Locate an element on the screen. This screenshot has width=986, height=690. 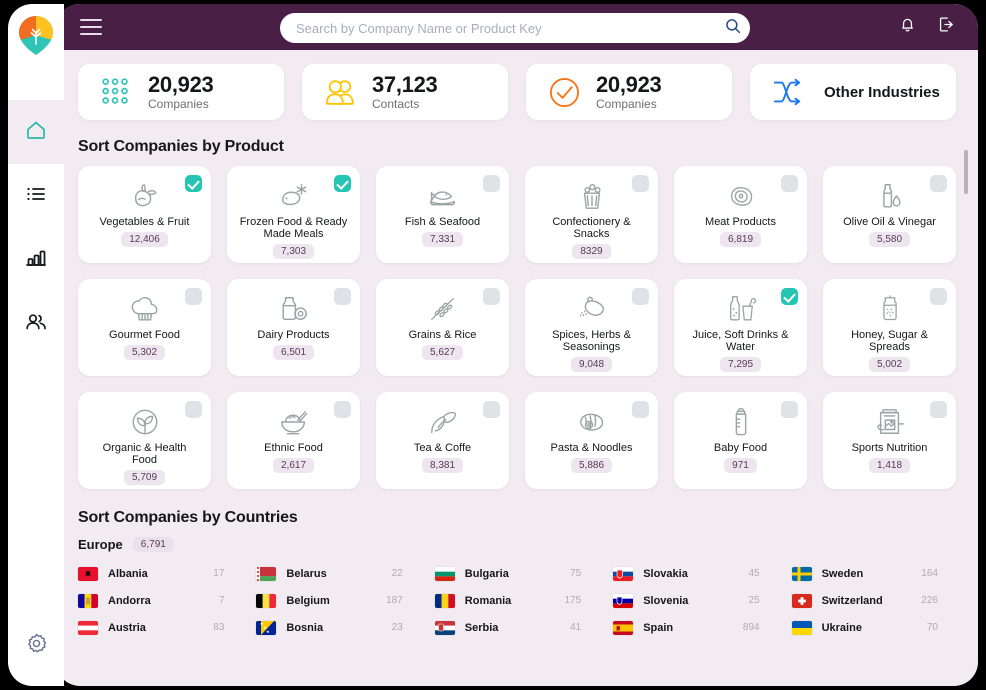
country-name: Slovakia is located at coordinates (665, 573).